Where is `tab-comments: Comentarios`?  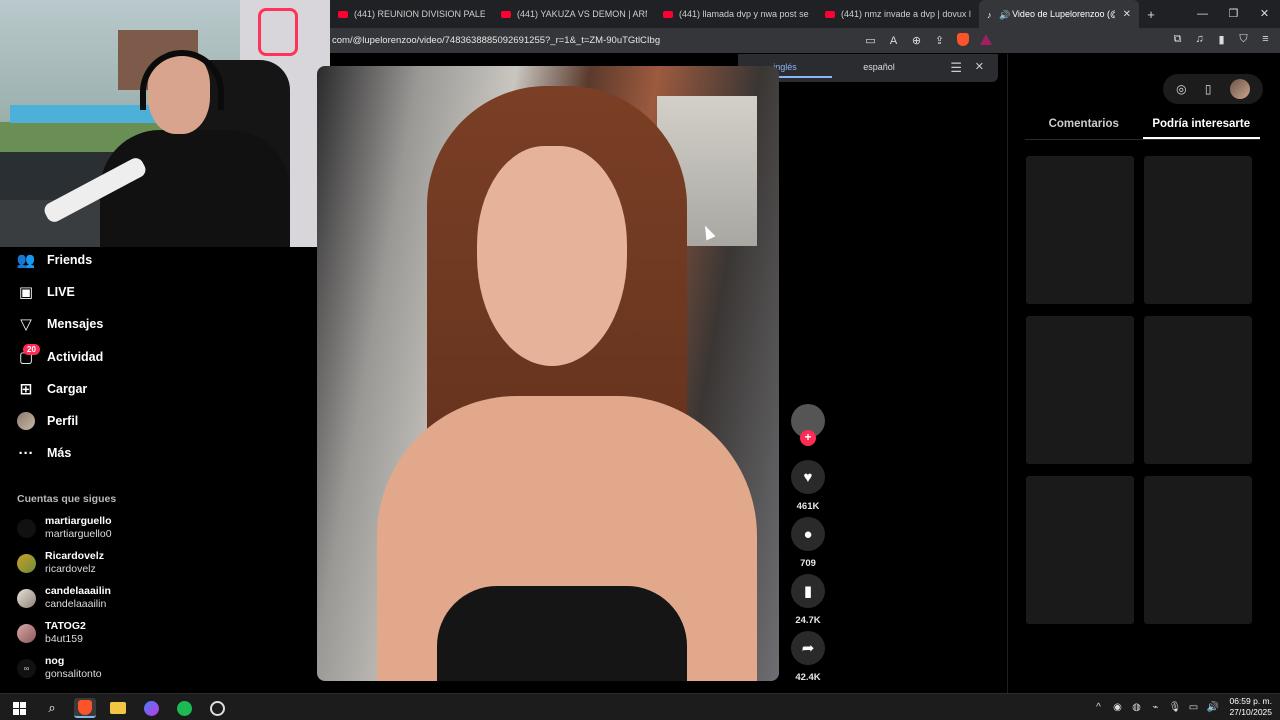
tab-comments: Comentarios is located at coordinates (1084, 124).